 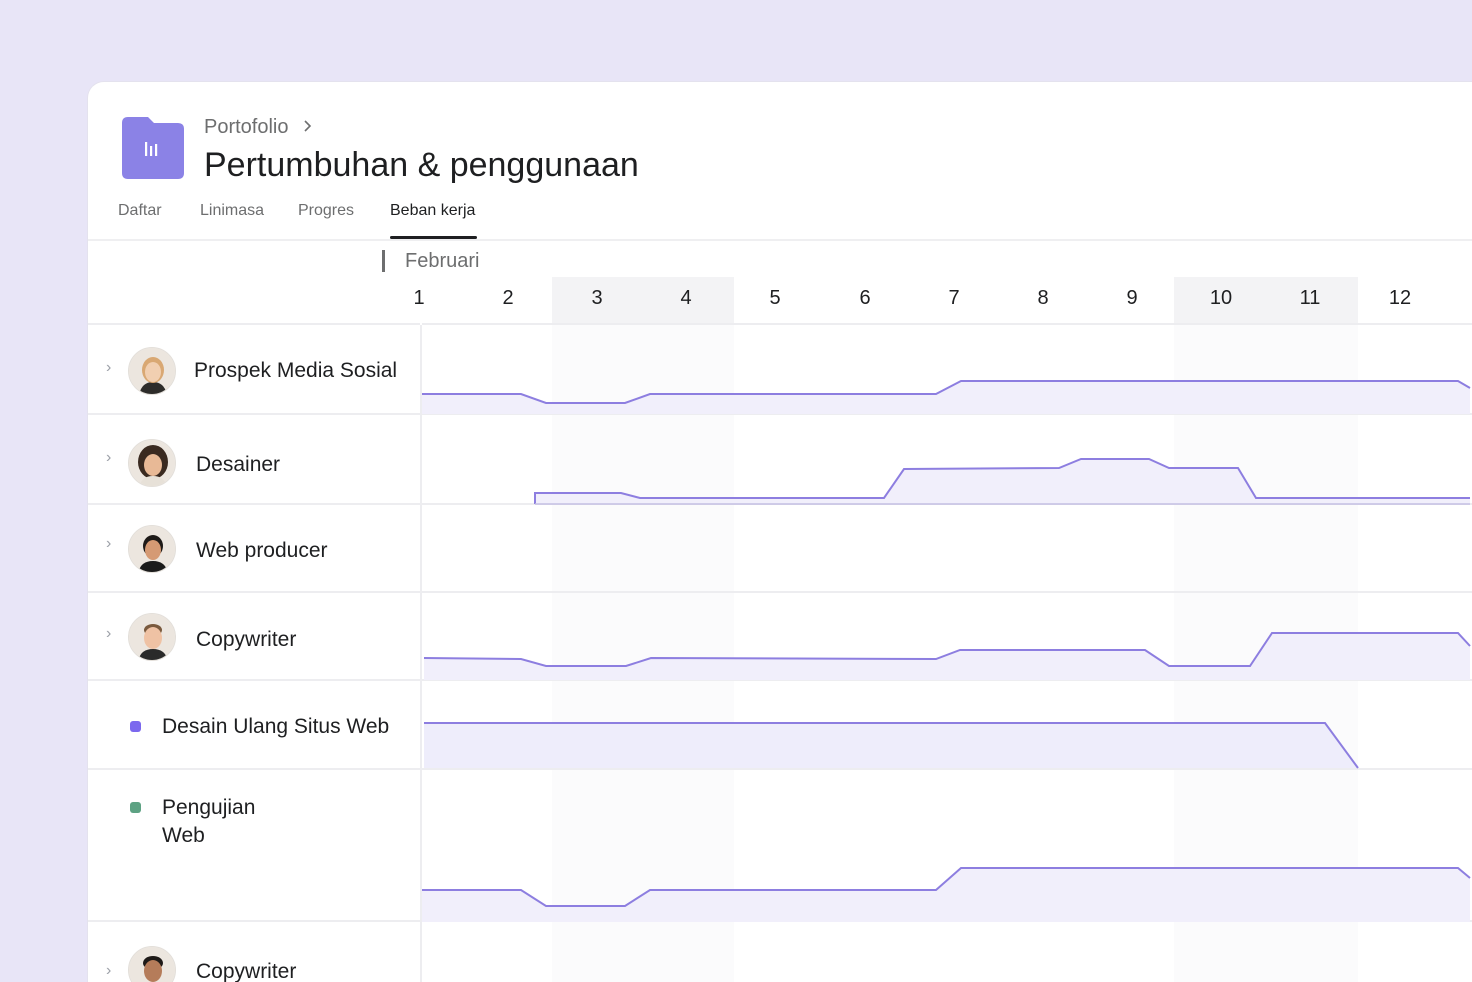 I want to click on workload-row-person: › Web producer, so click(x=254, y=547).